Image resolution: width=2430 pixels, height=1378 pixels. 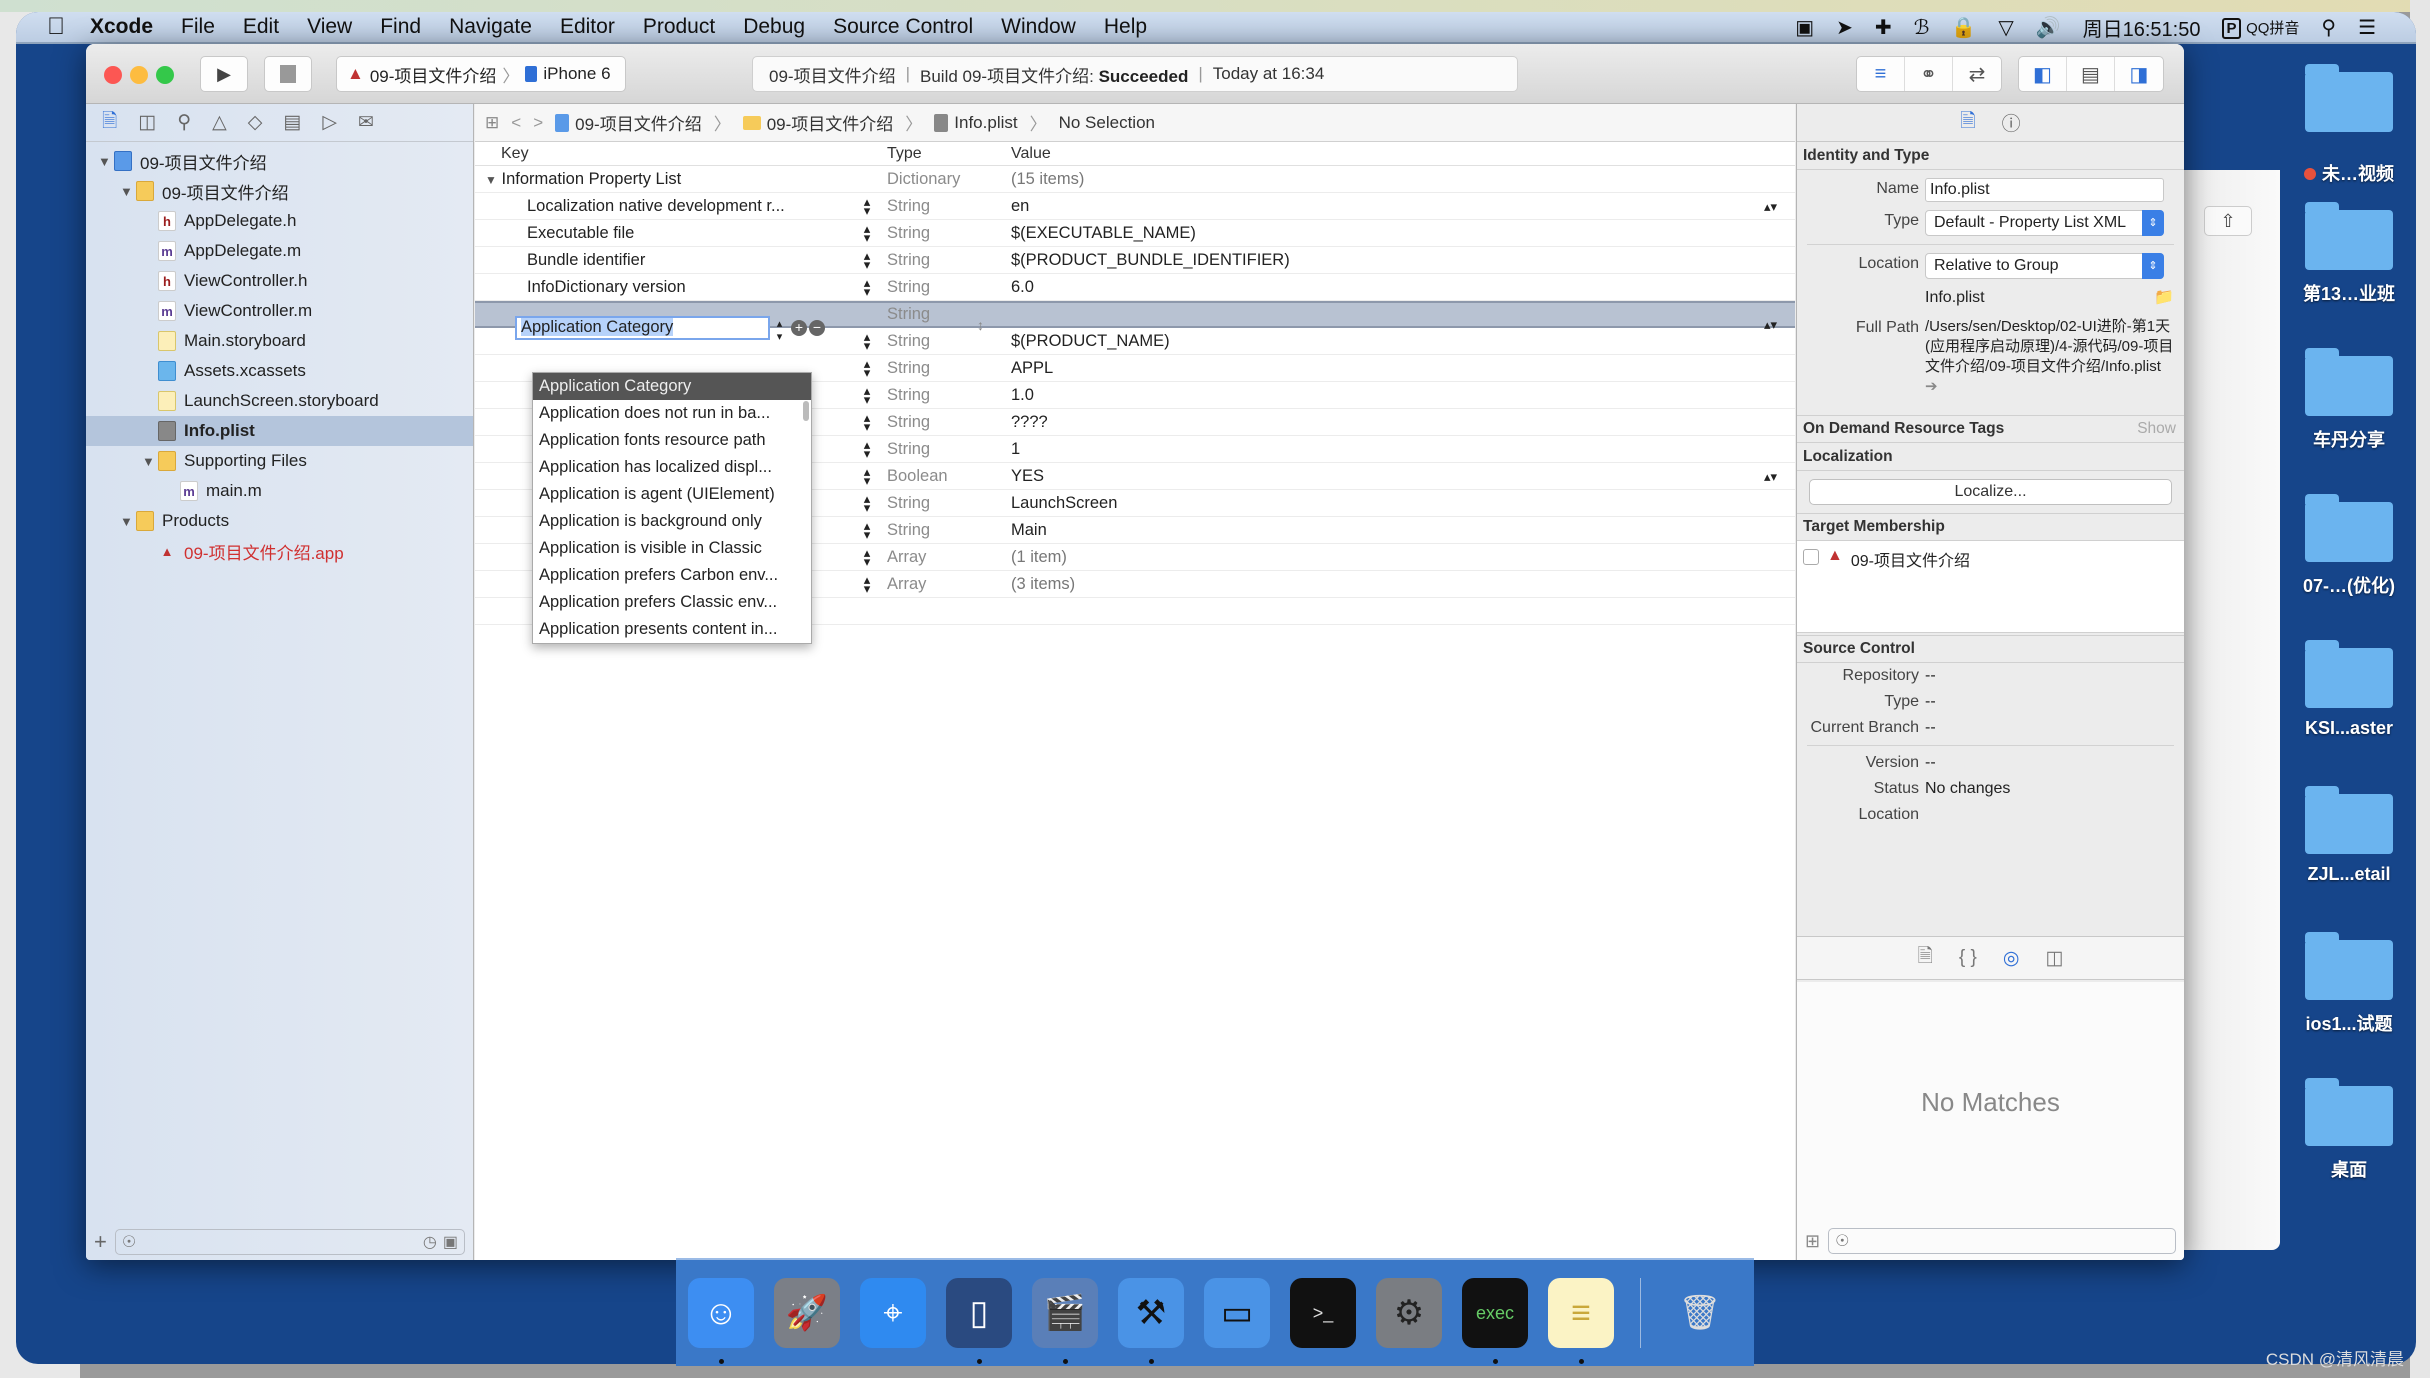 I want to click on menu-help: Help, so click(x=1125, y=27).